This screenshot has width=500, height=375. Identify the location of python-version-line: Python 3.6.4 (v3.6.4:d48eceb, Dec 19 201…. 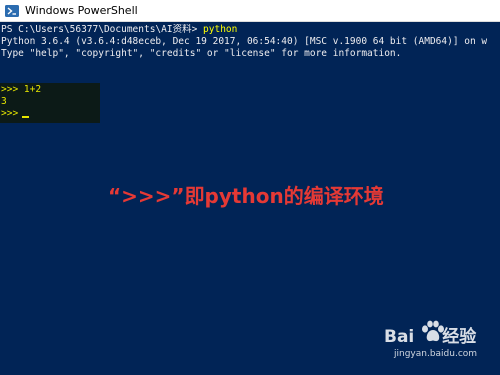
(244, 41).